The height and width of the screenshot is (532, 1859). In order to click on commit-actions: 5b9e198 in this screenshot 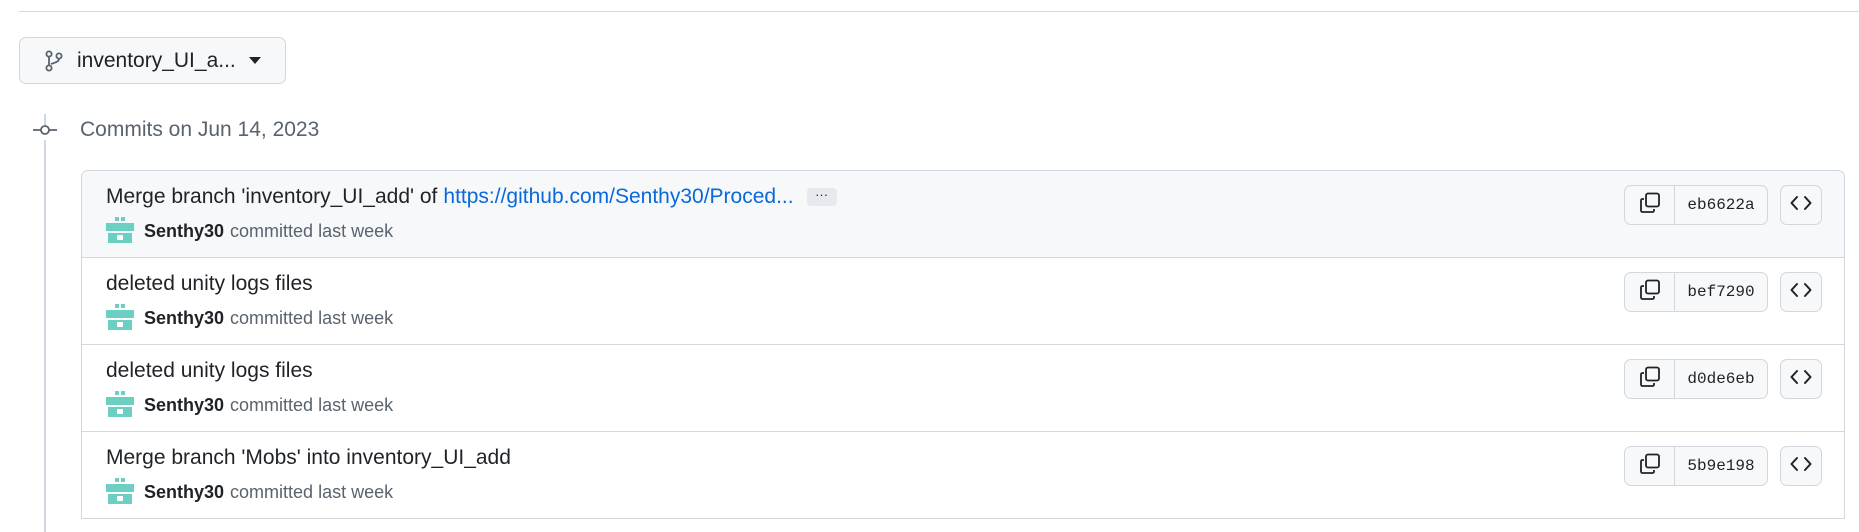, I will do `click(1723, 466)`.